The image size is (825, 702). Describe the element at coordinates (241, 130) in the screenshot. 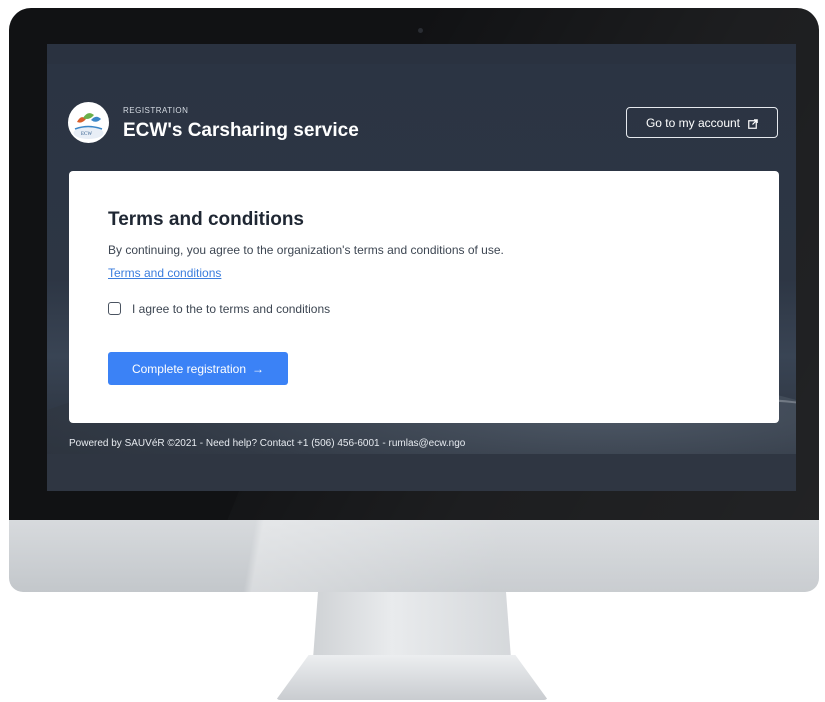

I see `page-title: ECW's Carsharing service` at that location.